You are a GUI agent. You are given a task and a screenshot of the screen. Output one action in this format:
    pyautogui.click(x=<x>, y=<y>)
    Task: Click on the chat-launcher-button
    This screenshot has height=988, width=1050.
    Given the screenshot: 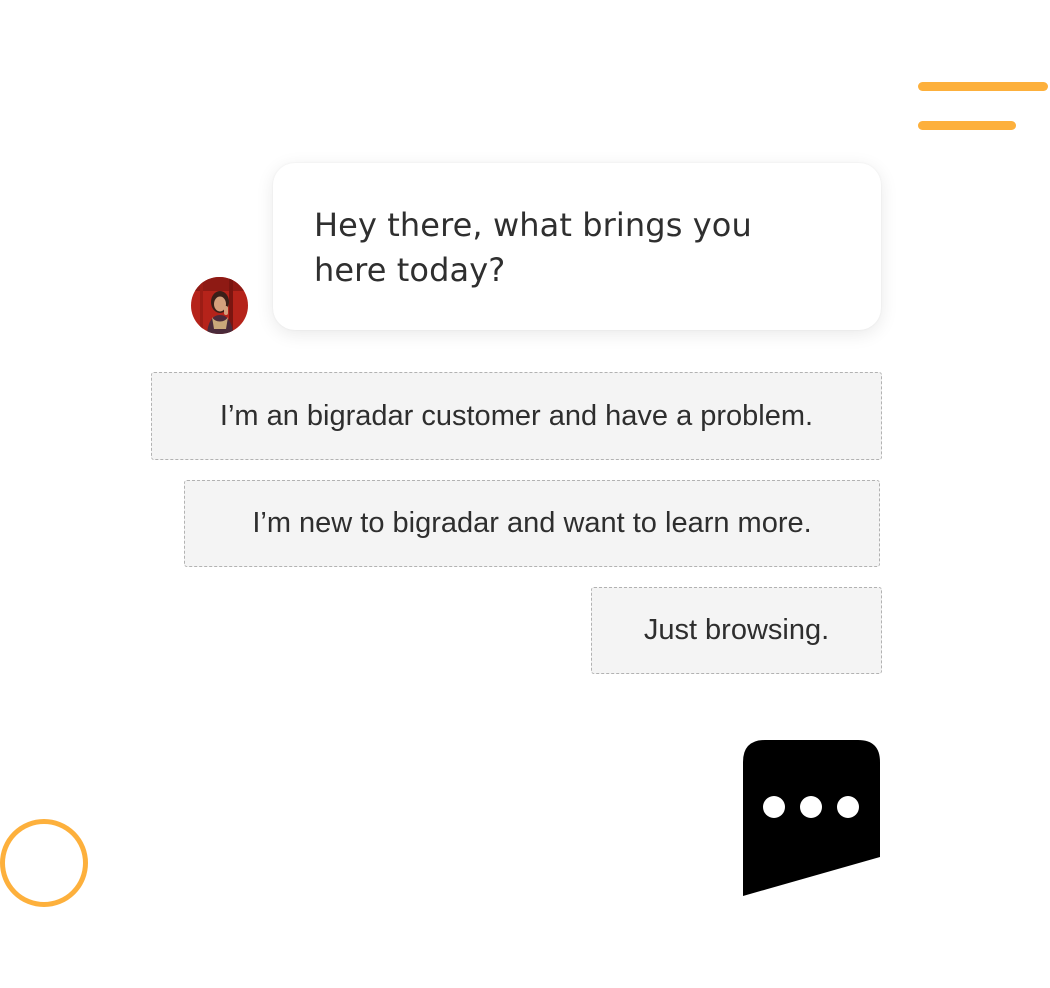 What is the action you would take?
    pyautogui.click(x=811, y=818)
    